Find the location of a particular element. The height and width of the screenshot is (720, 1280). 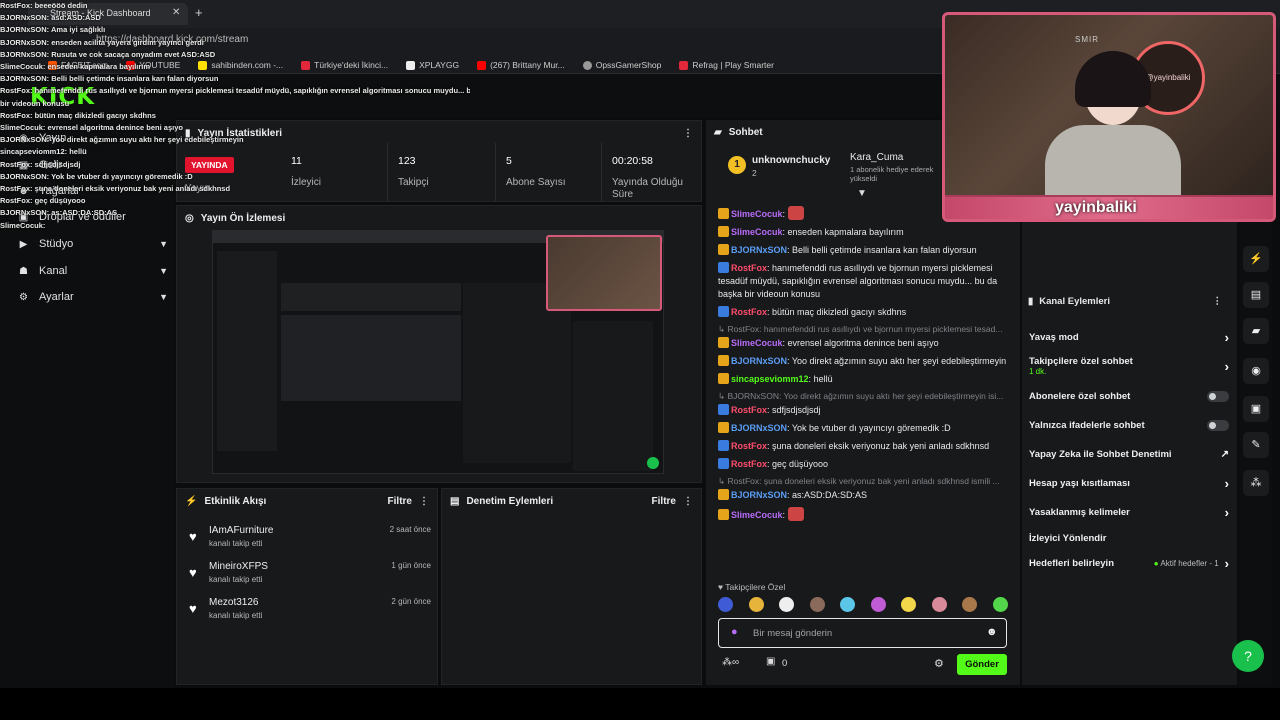

chat-message: RostFox: sdfjsdjsdjsdj is located at coordinates (864, 410).